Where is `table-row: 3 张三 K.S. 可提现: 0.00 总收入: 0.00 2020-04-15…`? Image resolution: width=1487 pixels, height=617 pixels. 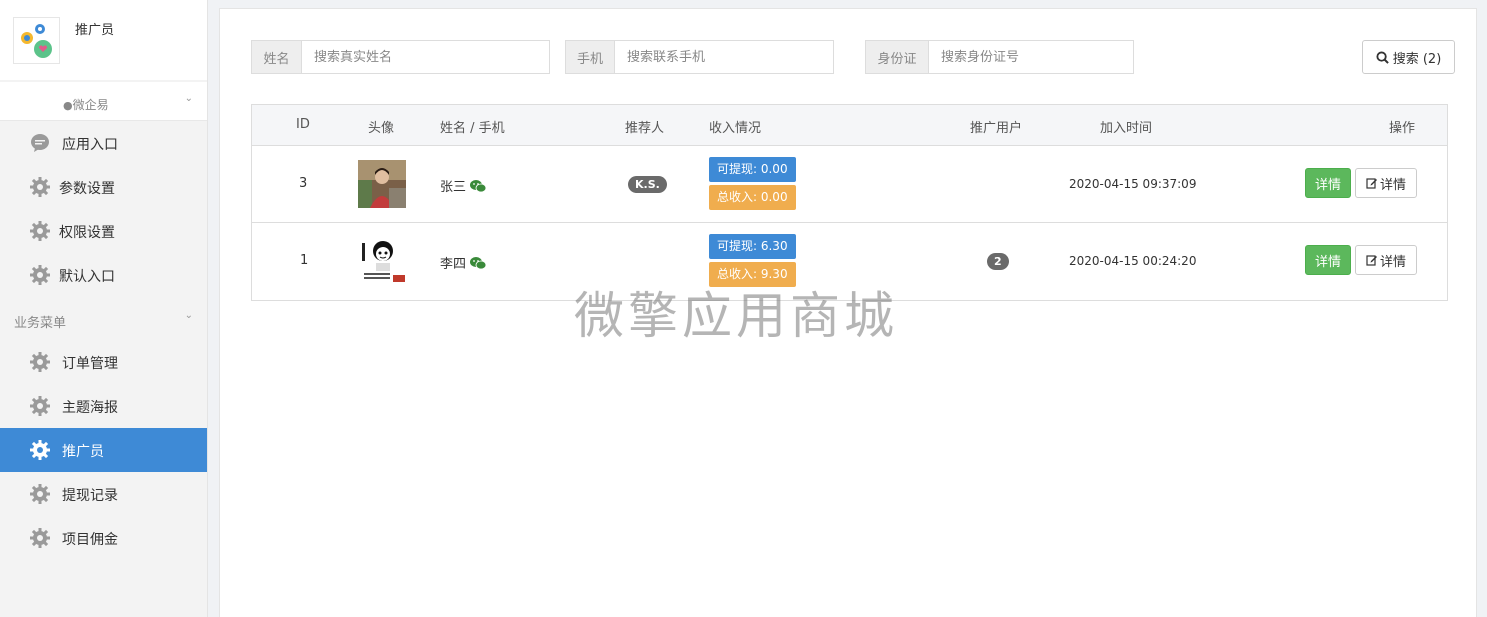
table-row: 3 张三 K.S. 可提现: 0.00 总收入: 0.00 2020-04-15… is located at coordinates (849, 184).